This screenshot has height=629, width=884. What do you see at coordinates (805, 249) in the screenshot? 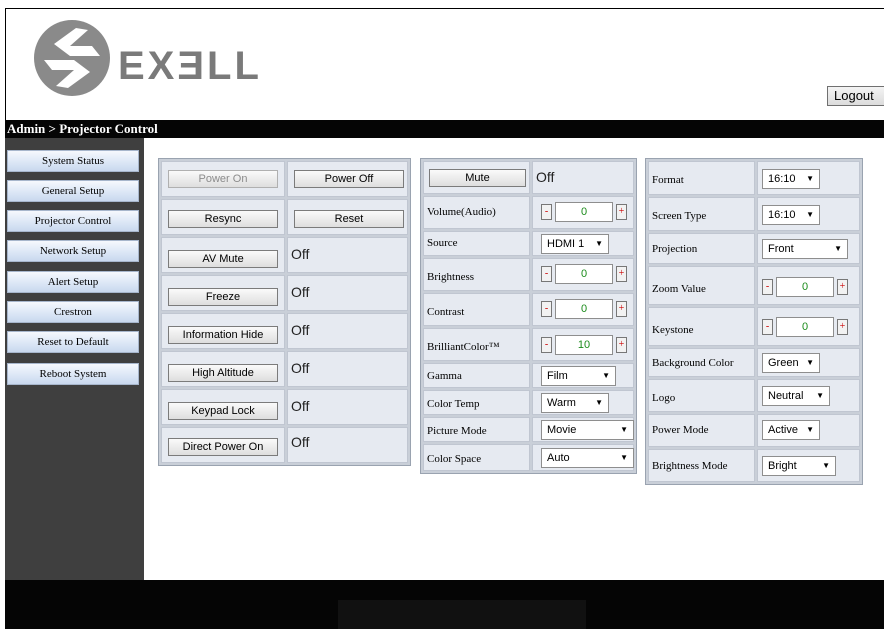
I see `projection-select: Front ▼` at bounding box center [805, 249].